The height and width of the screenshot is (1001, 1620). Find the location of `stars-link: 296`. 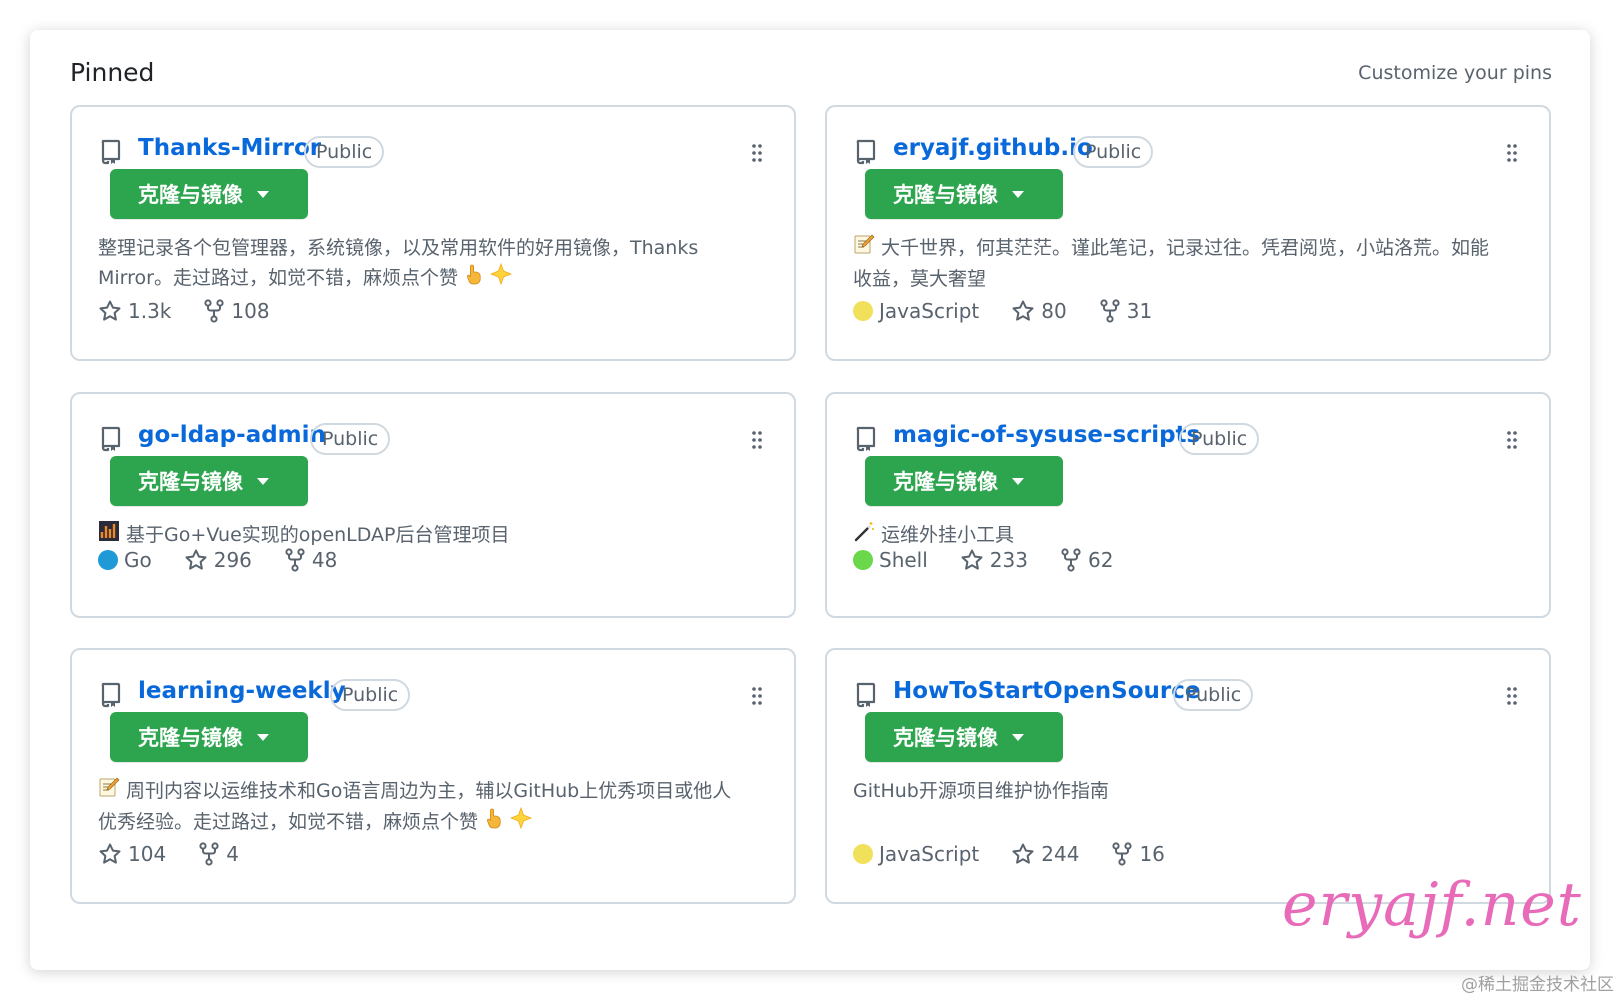

stars-link: 296 is located at coordinates (218, 560).